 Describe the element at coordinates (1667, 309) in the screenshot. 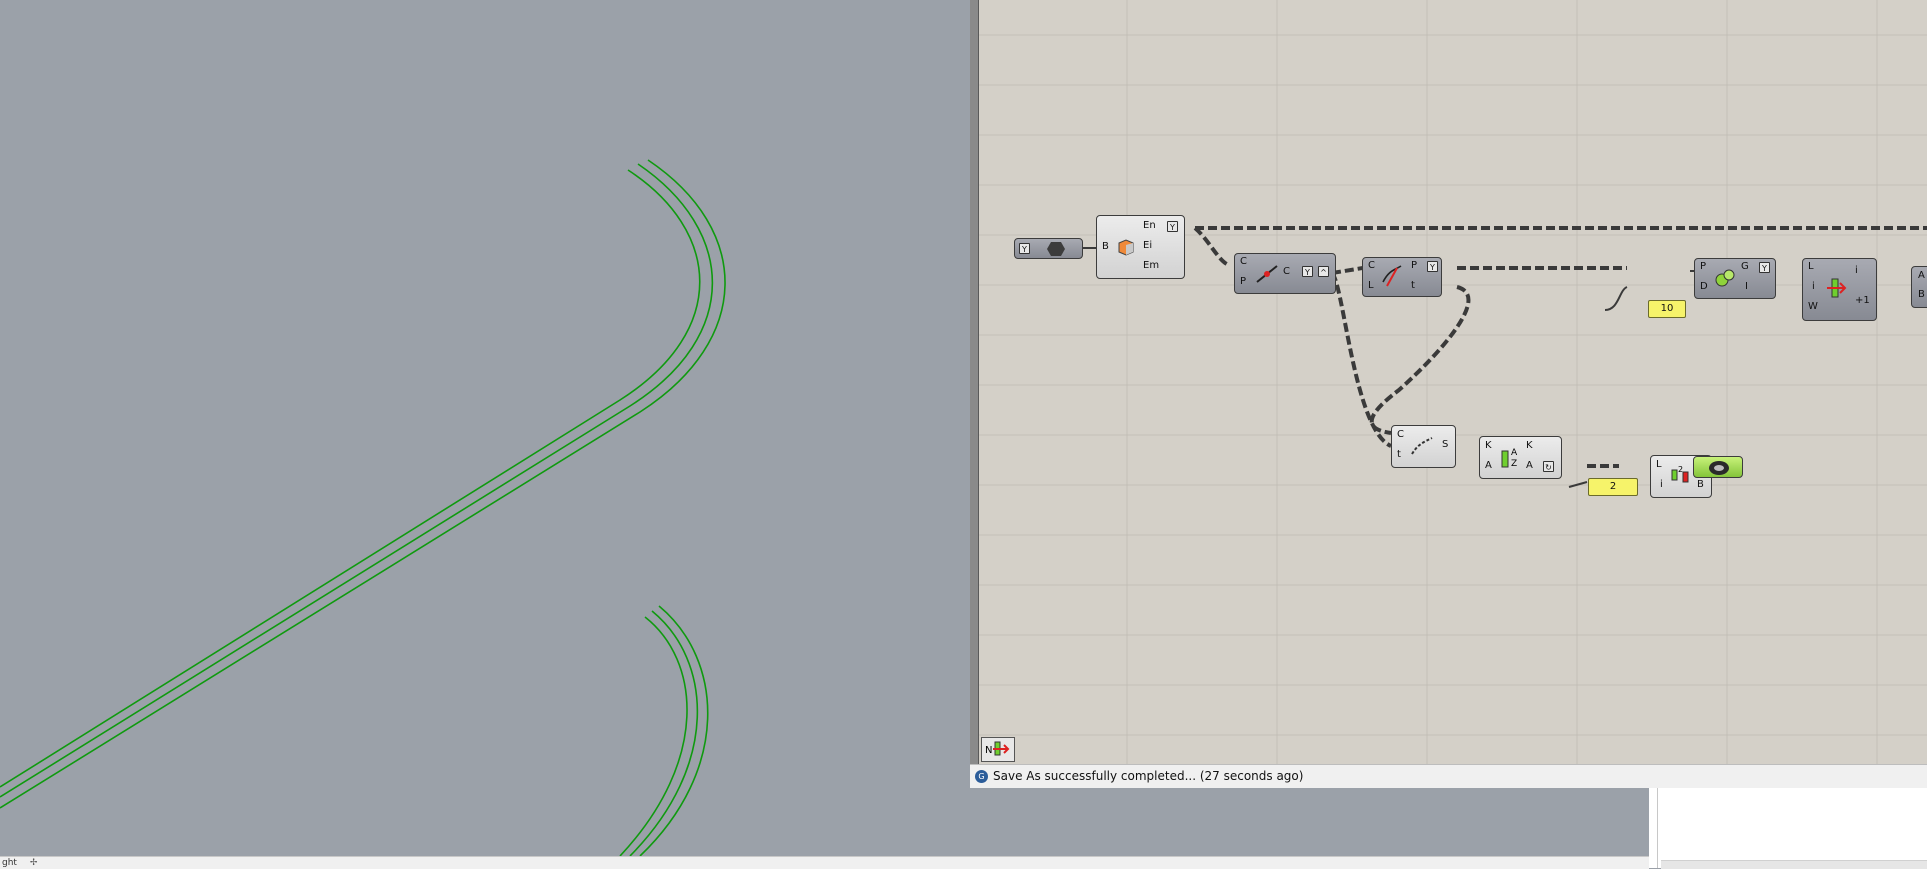

I see `divide-count-slider: 10` at that location.